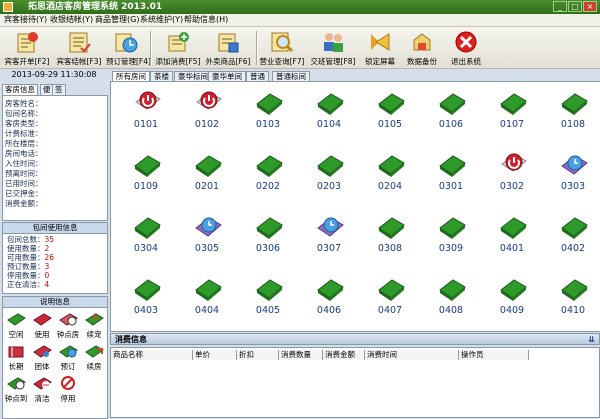 This screenshot has height=419, width=600. What do you see at coordinates (591, 340) in the screenshot?
I see `collapse-icon: ⇊` at bounding box center [591, 340].